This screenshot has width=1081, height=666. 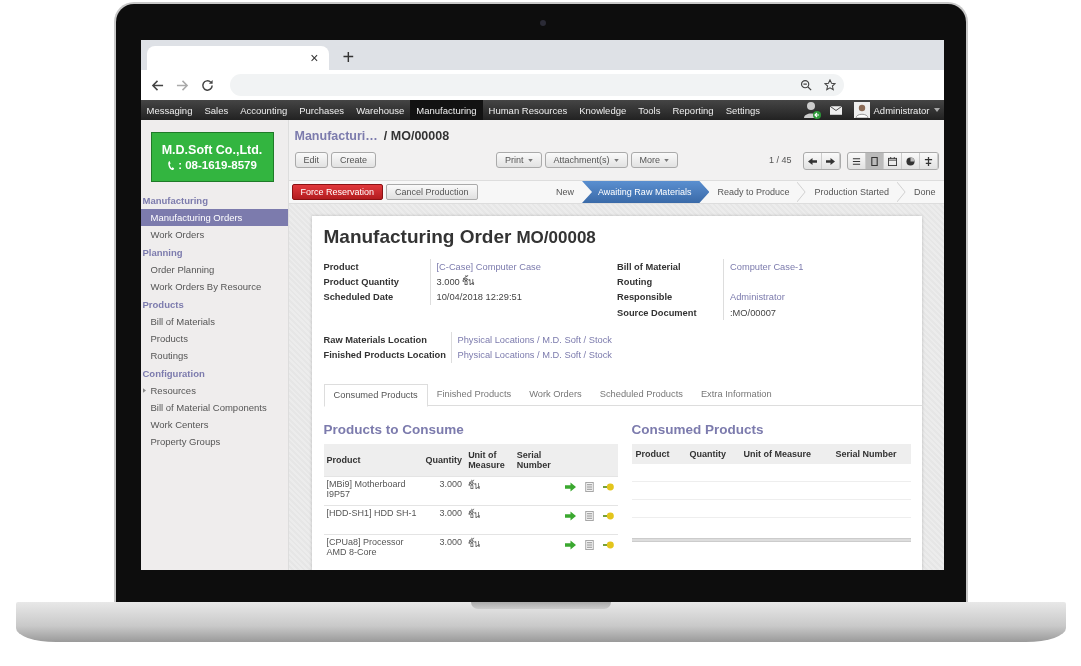 I want to click on menu-item: Manufacturing, so click(x=446, y=110).